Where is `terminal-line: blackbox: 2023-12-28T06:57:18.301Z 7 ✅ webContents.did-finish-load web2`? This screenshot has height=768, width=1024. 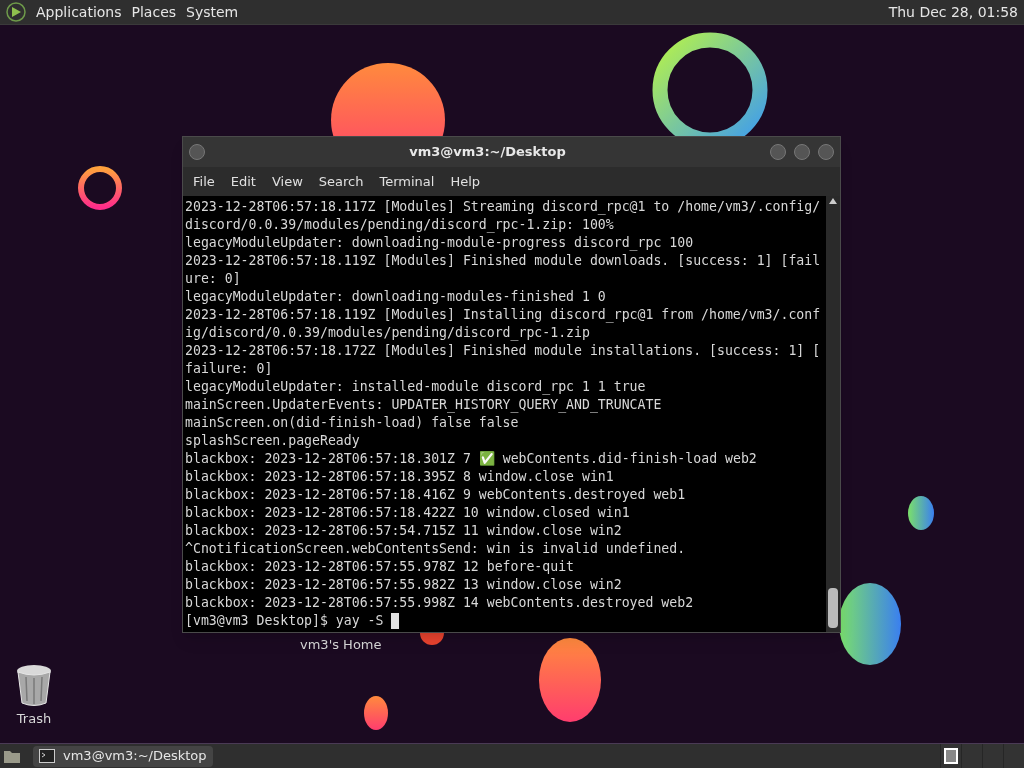
terminal-line: blackbox: 2023-12-28T06:57:18.301Z 7 ✅ webContents.did-finish-load web2 is located at coordinates (471, 459).